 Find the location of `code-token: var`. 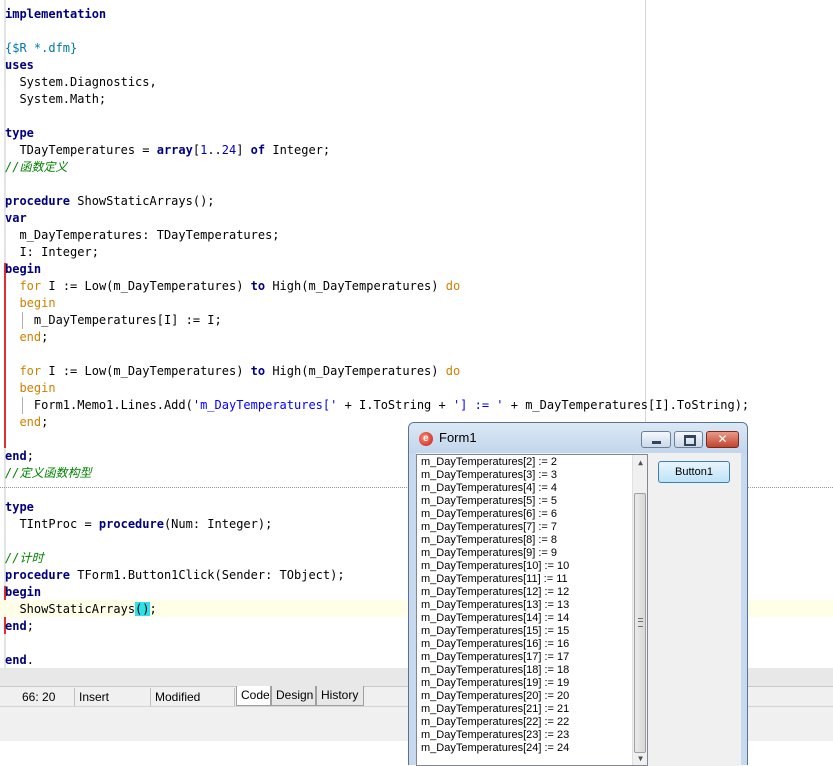

code-token: var is located at coordinates (16, 218).